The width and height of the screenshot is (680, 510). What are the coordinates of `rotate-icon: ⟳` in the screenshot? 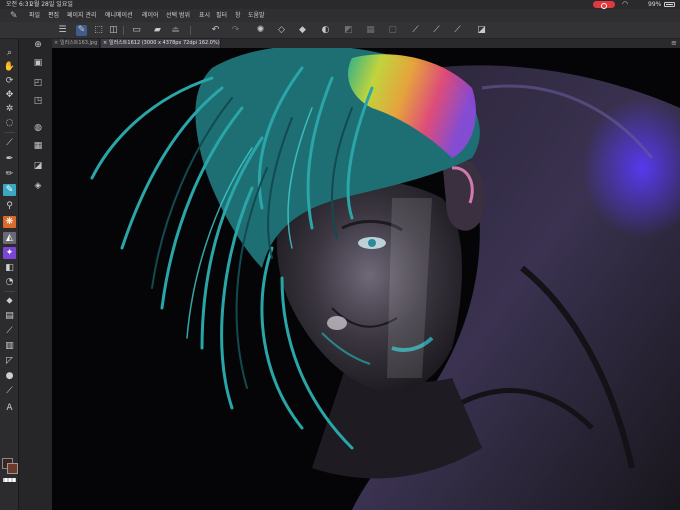 It's located at (9, 81).